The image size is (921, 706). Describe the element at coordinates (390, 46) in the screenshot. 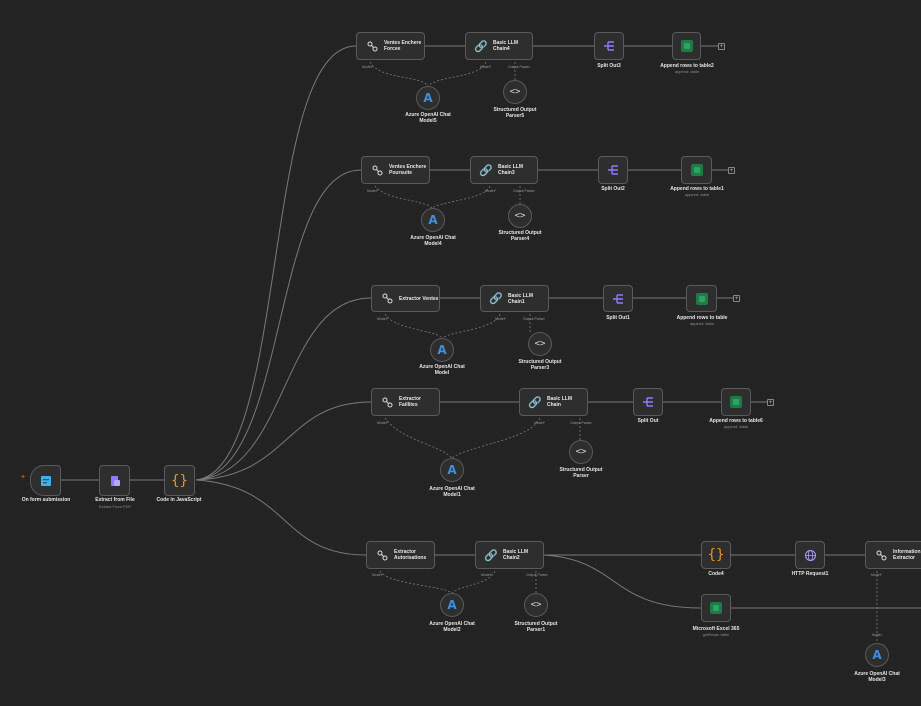

I see `extractor-node-row1: Ventes Enchere Forcee` at that location.